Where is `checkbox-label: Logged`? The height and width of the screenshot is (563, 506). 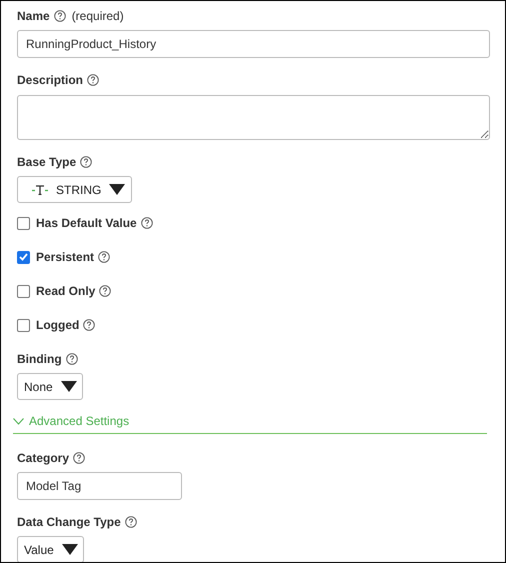 checkbox-label: Logged is located at coordinates (58, 325).